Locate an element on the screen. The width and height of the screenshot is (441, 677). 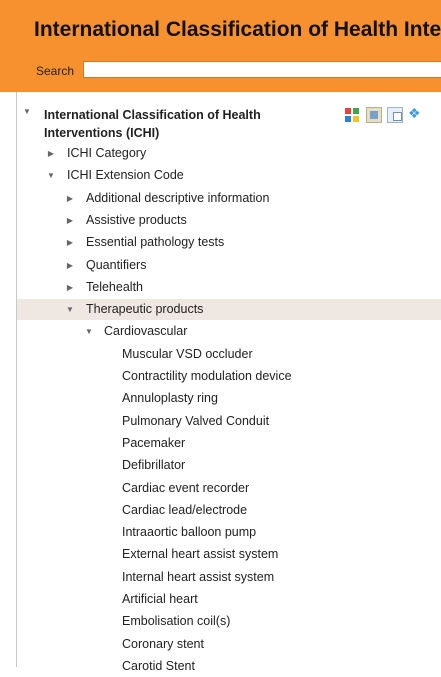
tree-node-label: Additional descriptive information is located at coordinates (178, 197).